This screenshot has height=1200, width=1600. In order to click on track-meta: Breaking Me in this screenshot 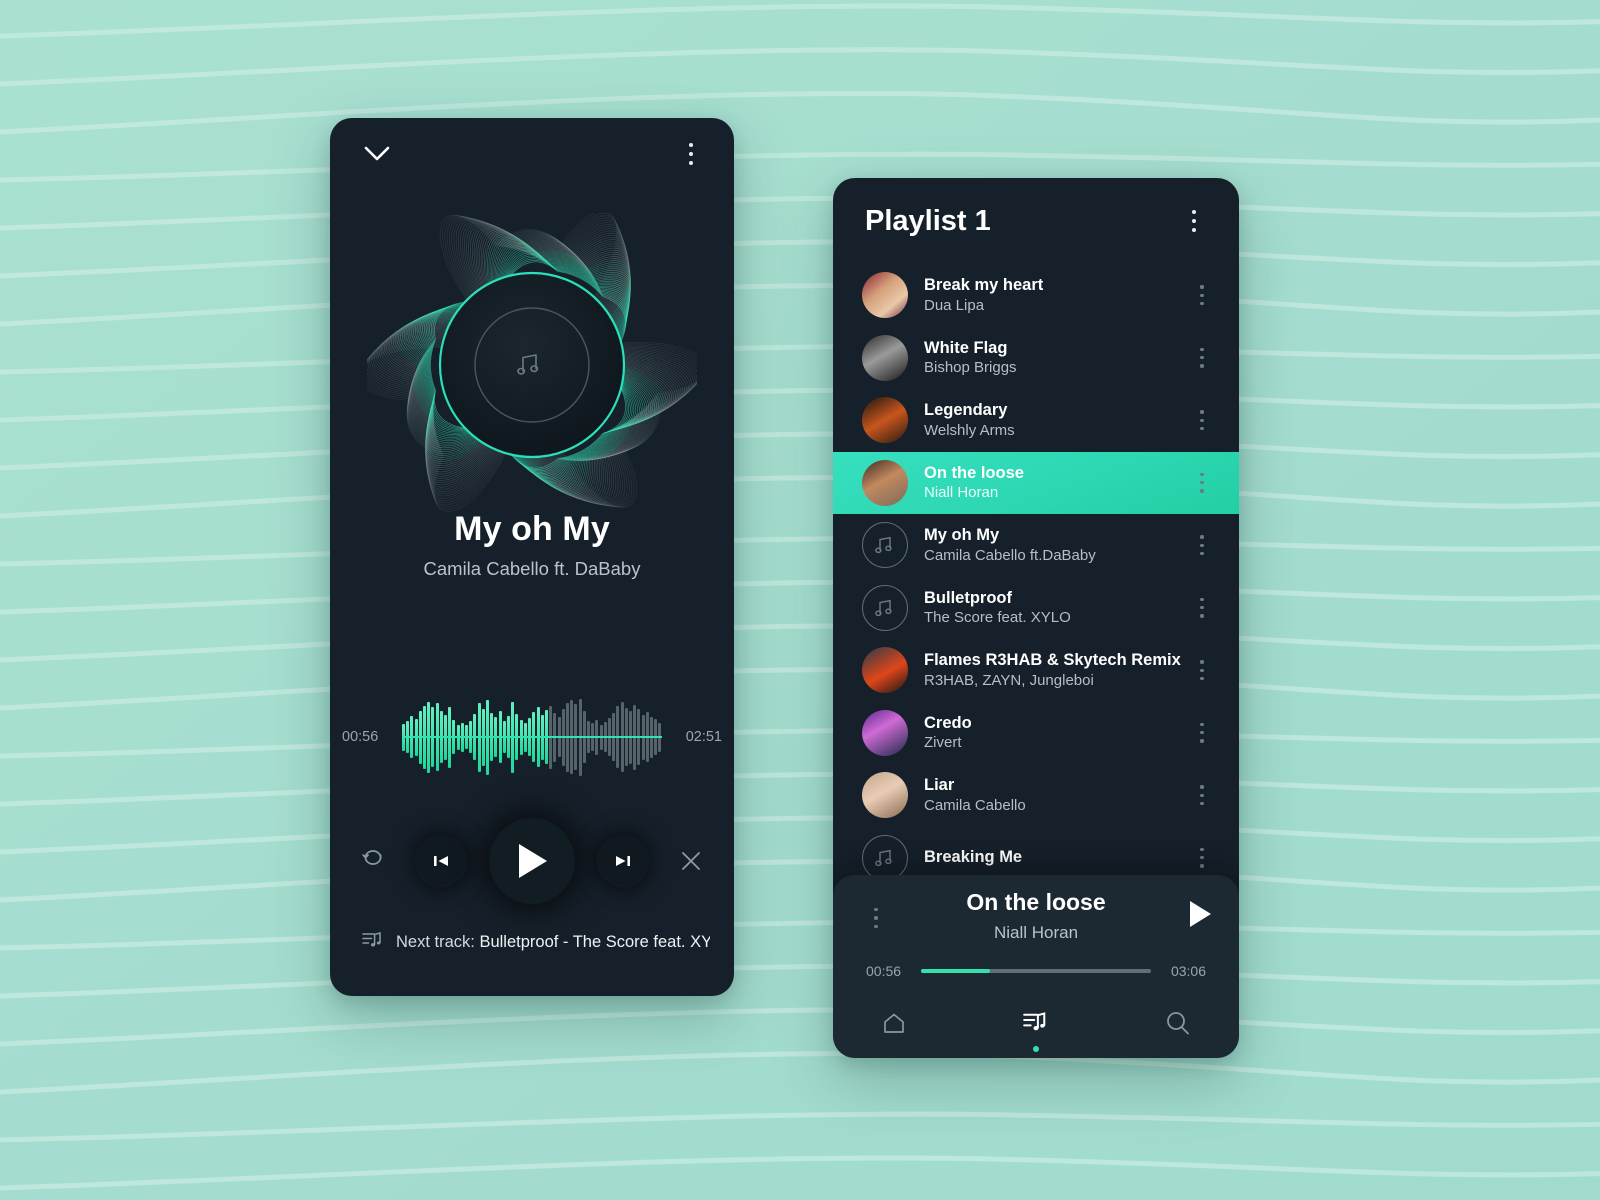, I will do `click(1056, 857)`.